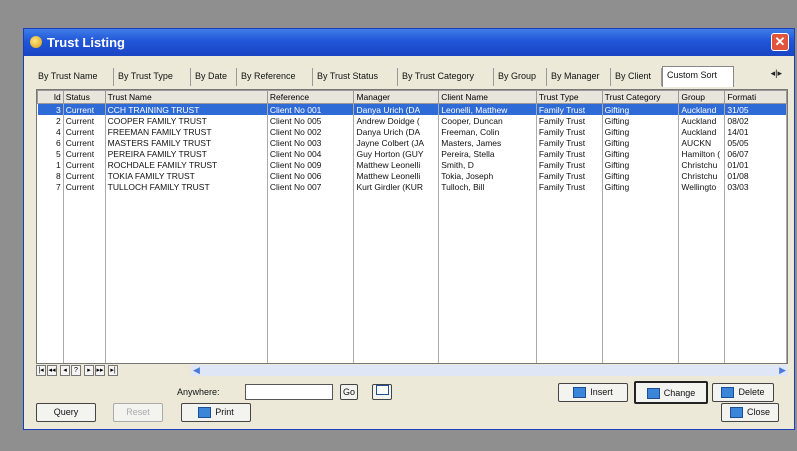  What do you see at coordinates (396, 97) in the screenshot?
I see `column-header: Manager` at bounding box center [396, 97].